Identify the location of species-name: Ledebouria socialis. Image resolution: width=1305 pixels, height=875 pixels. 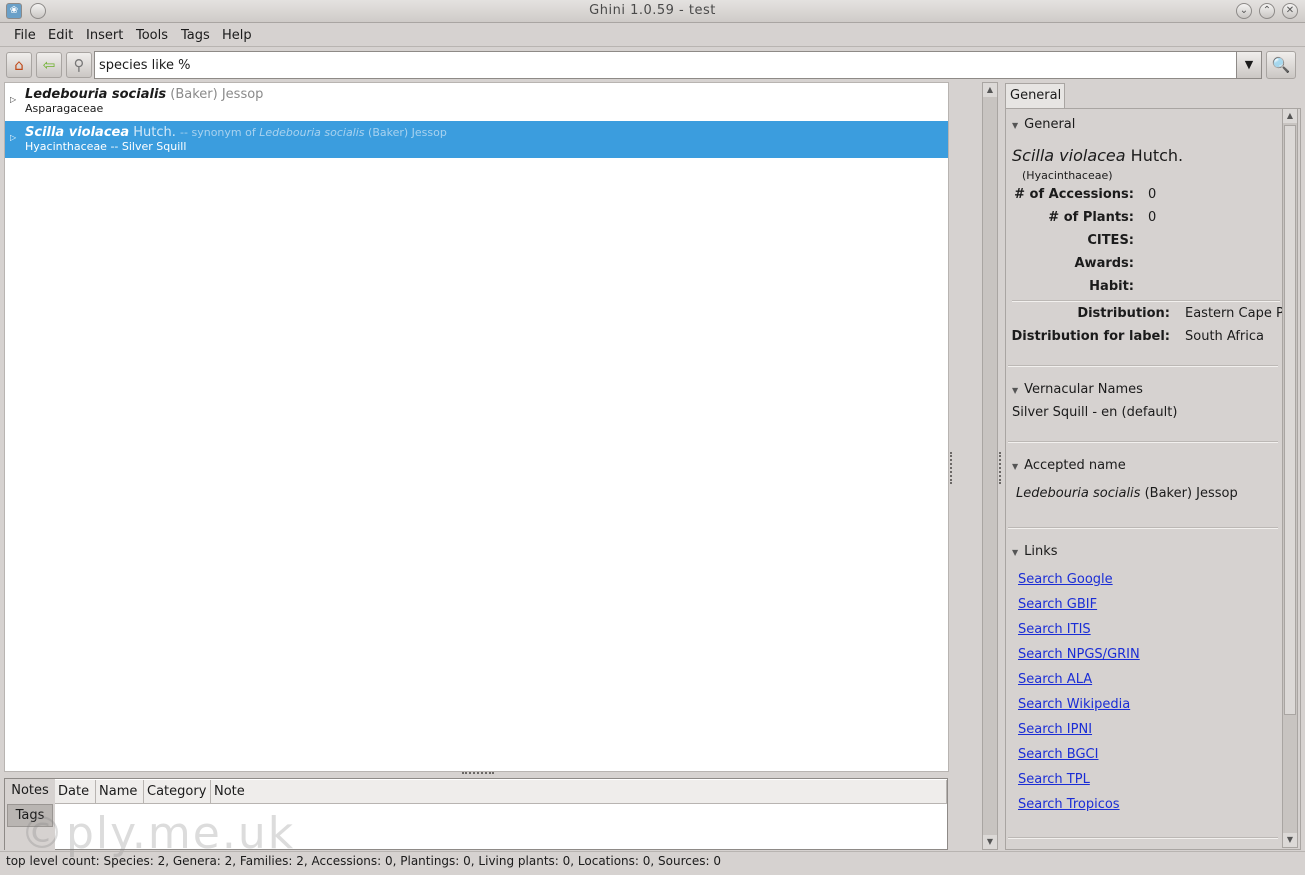
(96, 94).